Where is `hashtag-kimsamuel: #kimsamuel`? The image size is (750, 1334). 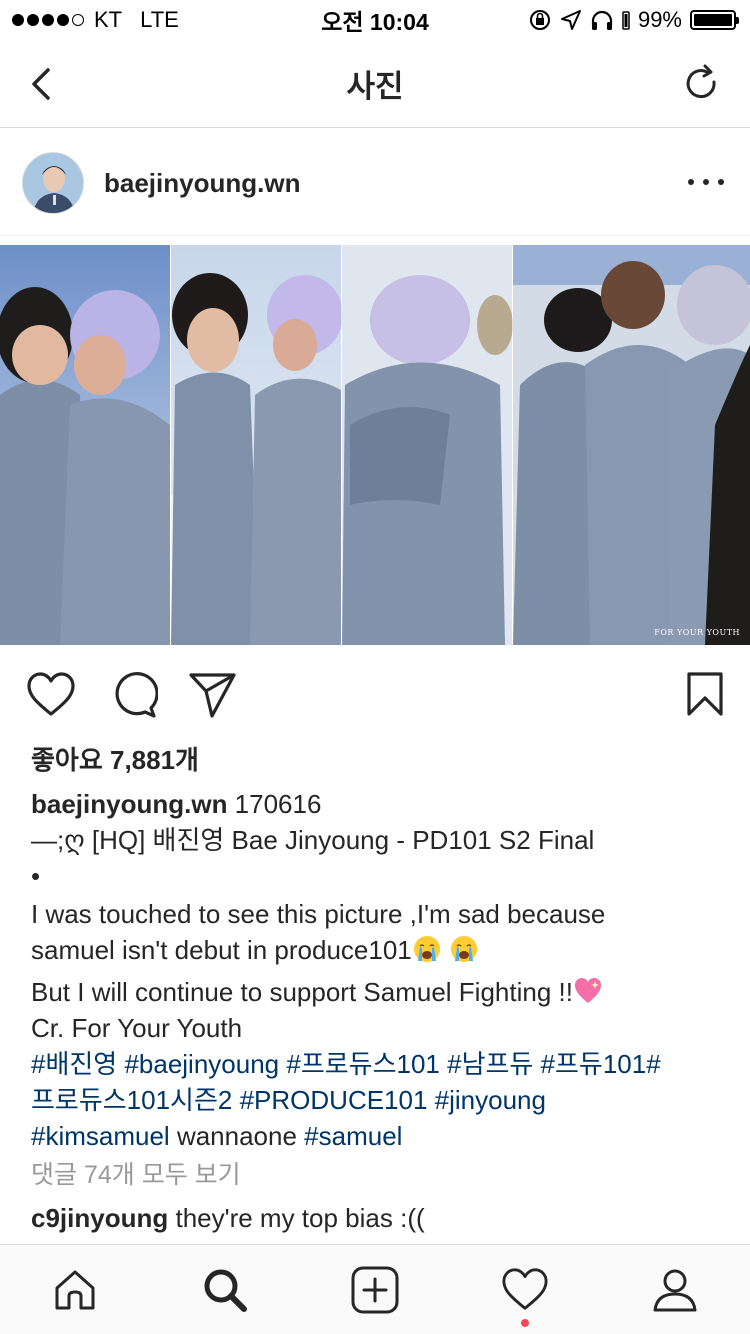
hashtag-kimsamuel: #kimsamuel is located at coordinates (100, 1136).